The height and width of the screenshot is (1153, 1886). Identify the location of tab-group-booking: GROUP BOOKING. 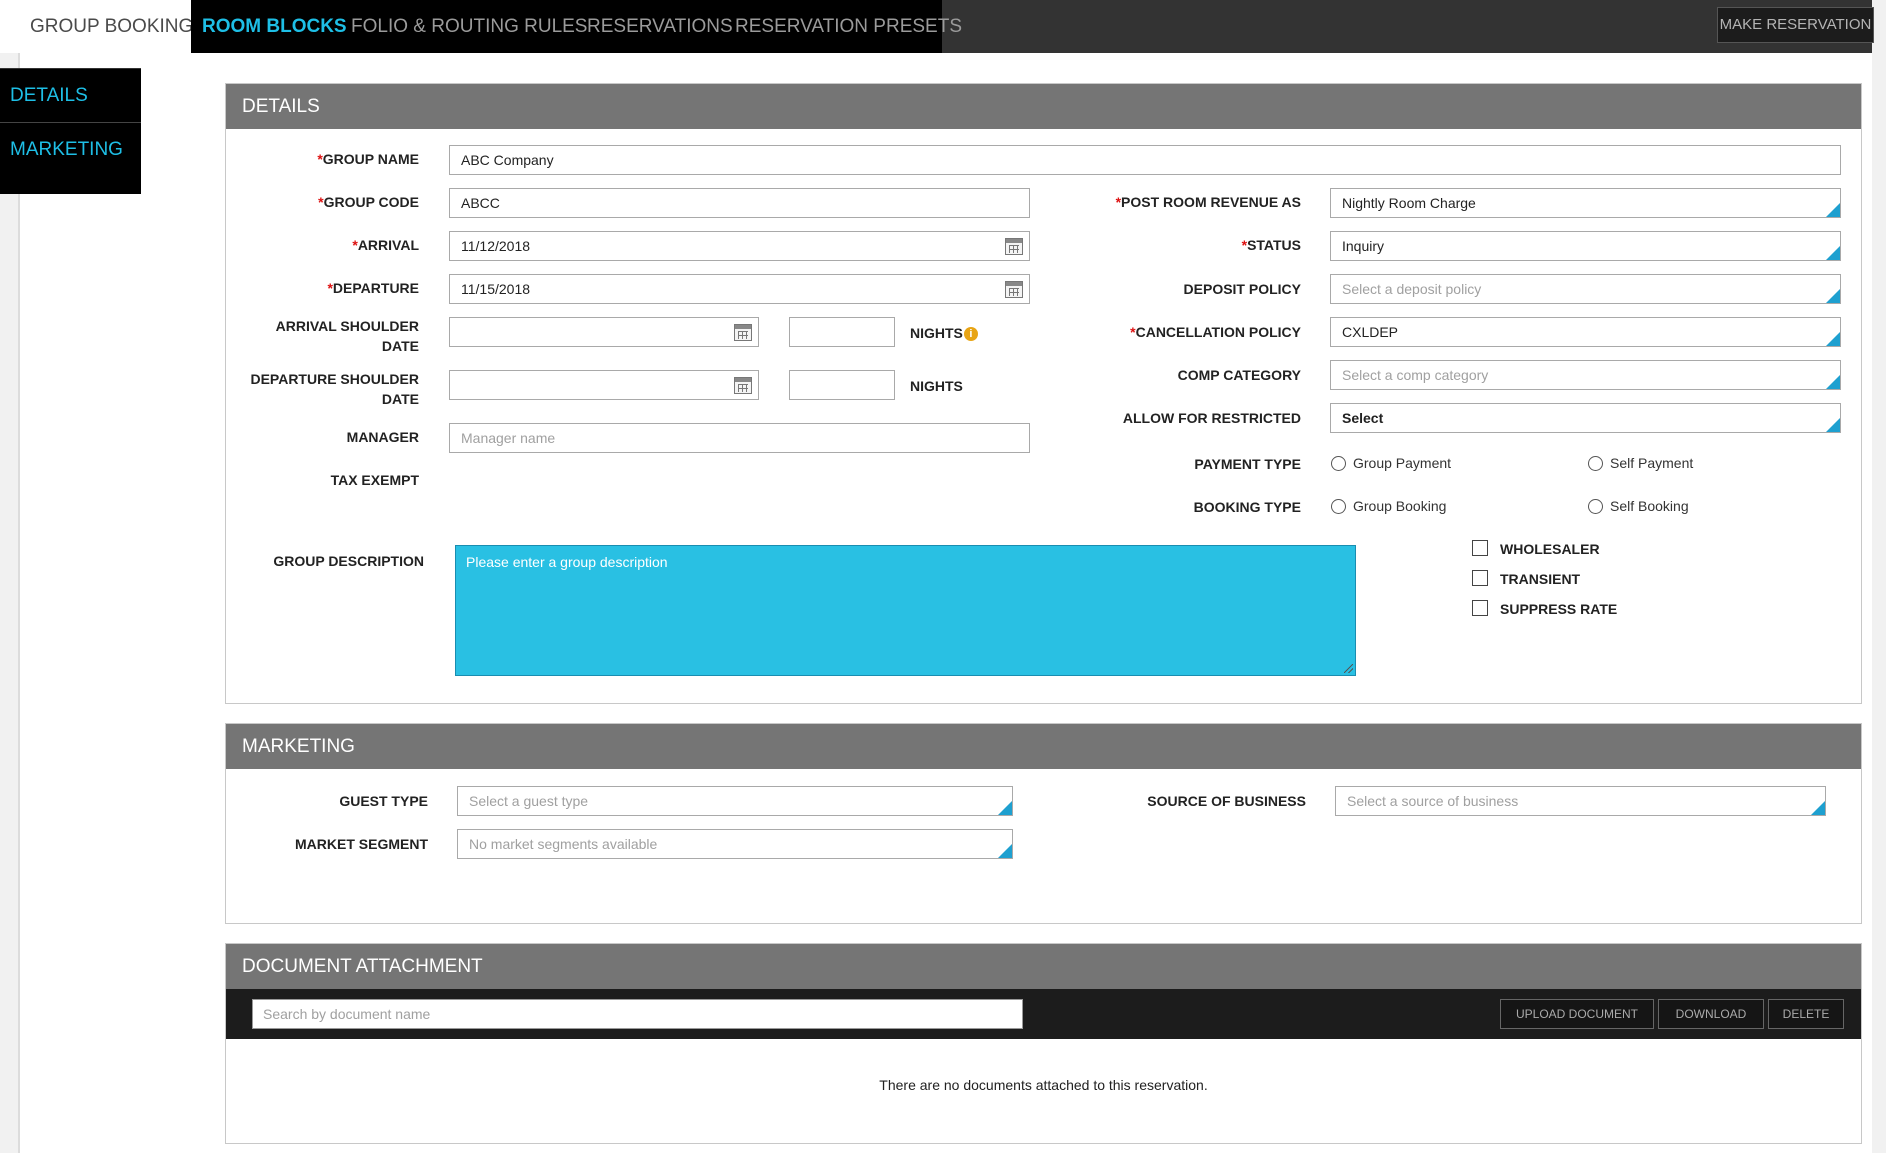
(96, 26).